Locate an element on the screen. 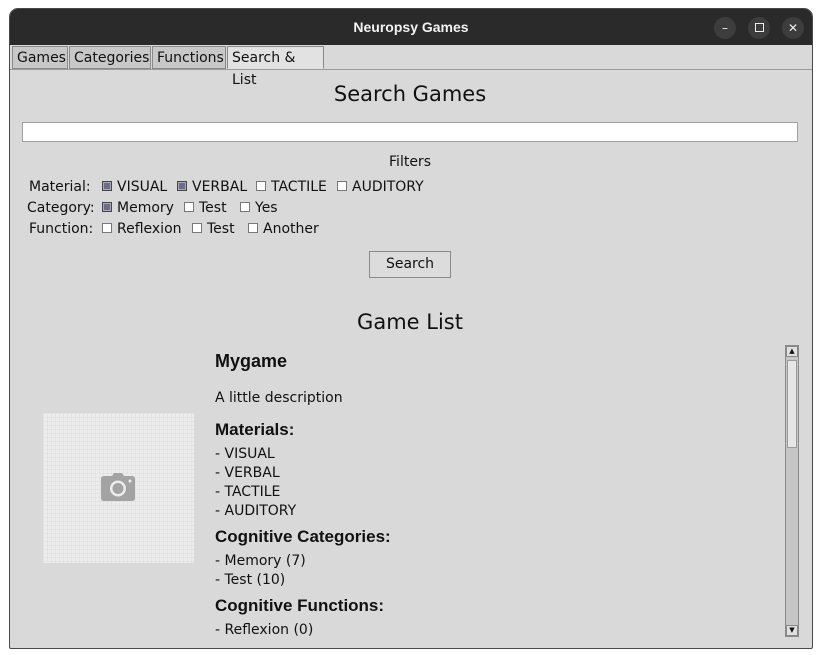 The image size is (820, 655). function-label: Function: is located at coordinates (61, 229).